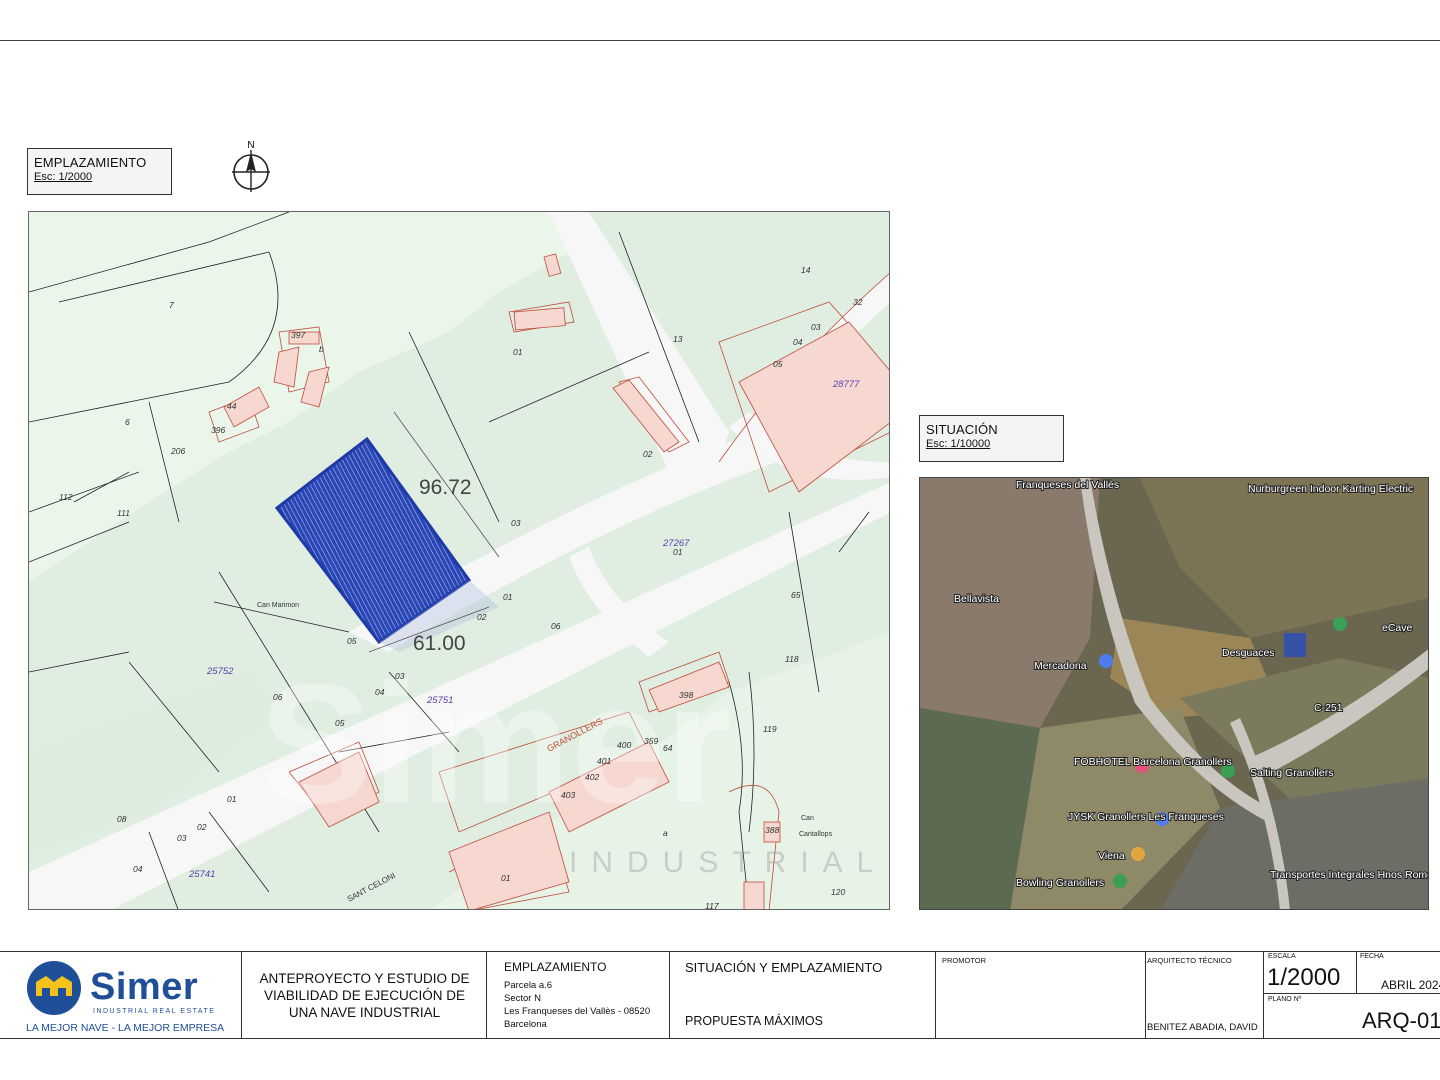  What do you see at coordinates (201, 874) in the screenshot?
I see `parcel-number: 25741` at bounding box center [201, 874].